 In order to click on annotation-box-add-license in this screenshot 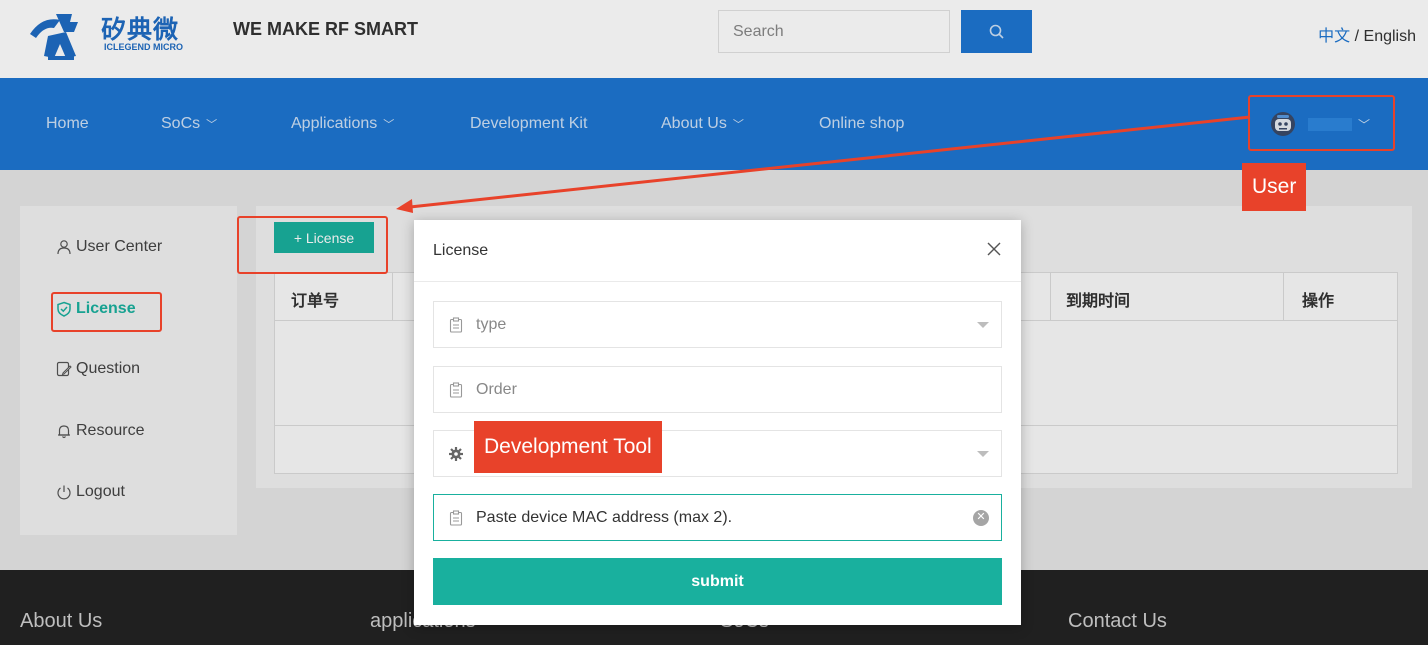, I will do `click(312, 245)`.